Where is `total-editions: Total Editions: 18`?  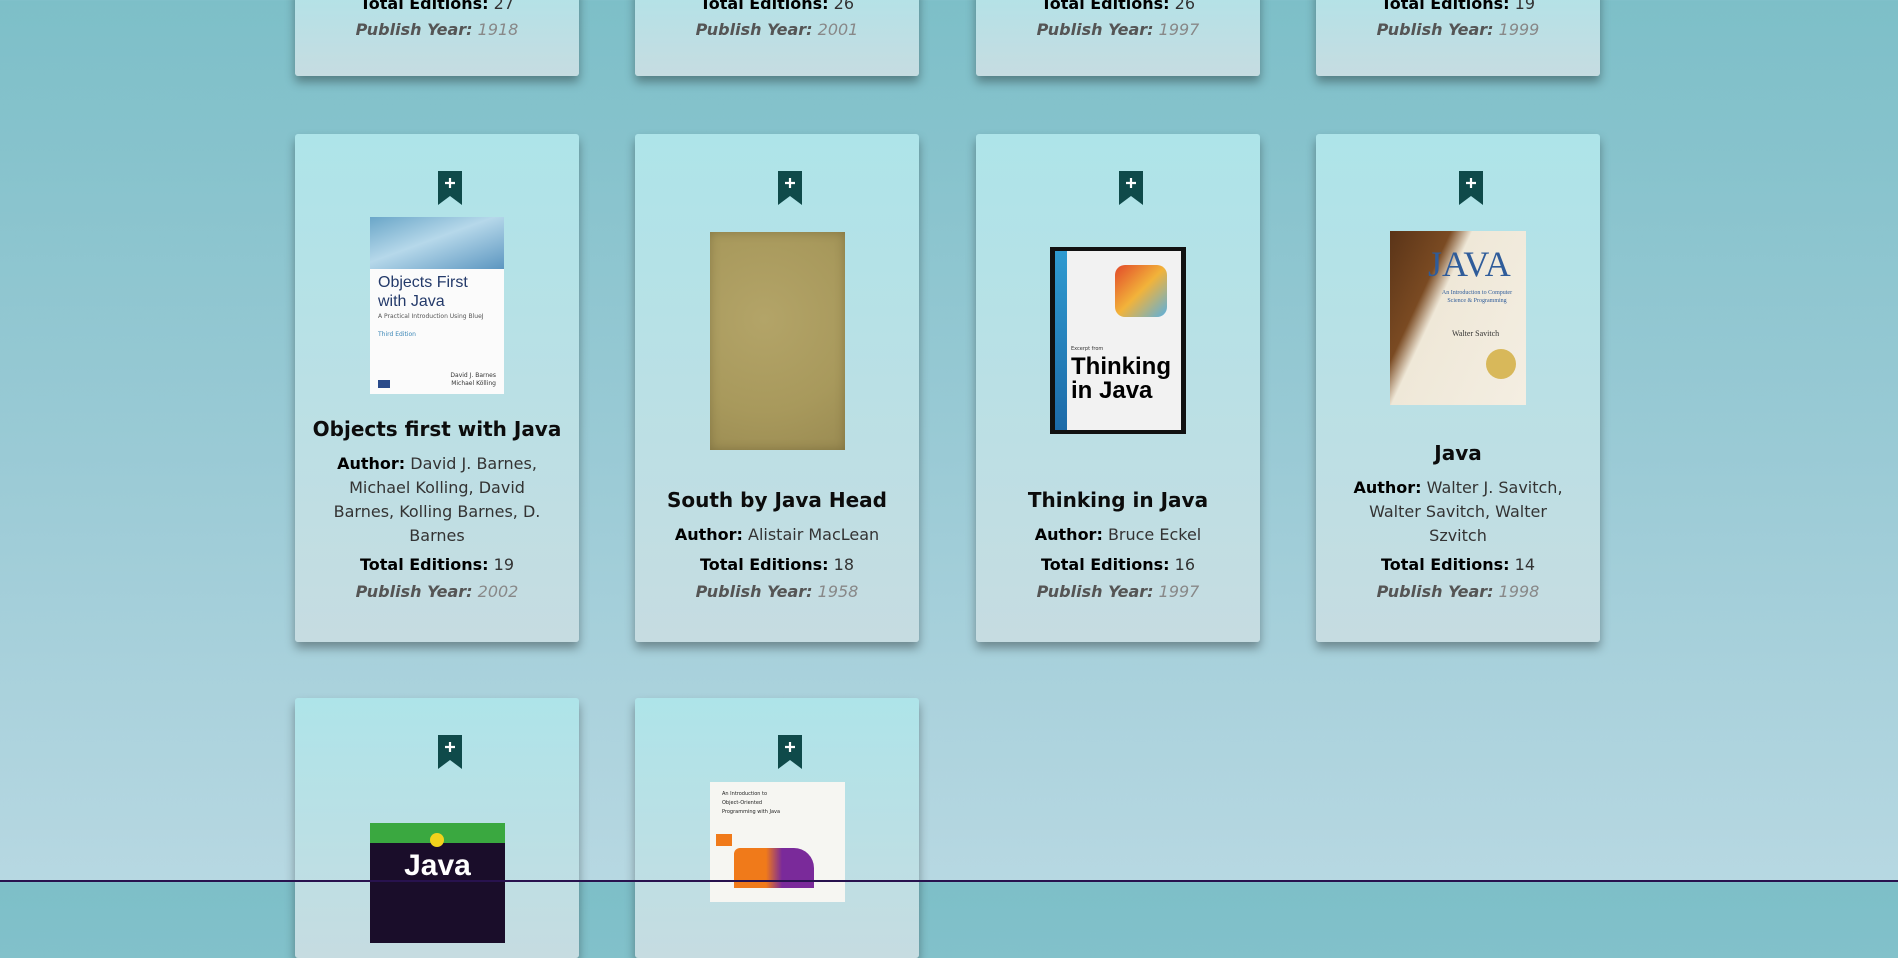
total-editions: Total Editions: 18 is located at coordinates (777, 564).